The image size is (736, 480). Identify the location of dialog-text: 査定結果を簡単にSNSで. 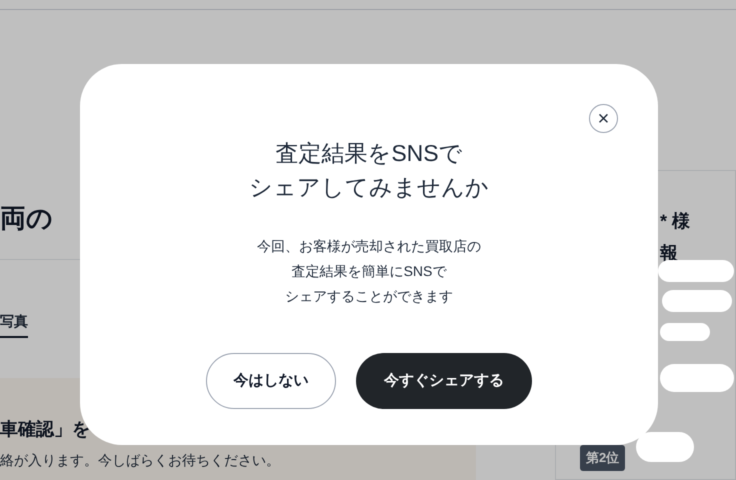
(369, 271).